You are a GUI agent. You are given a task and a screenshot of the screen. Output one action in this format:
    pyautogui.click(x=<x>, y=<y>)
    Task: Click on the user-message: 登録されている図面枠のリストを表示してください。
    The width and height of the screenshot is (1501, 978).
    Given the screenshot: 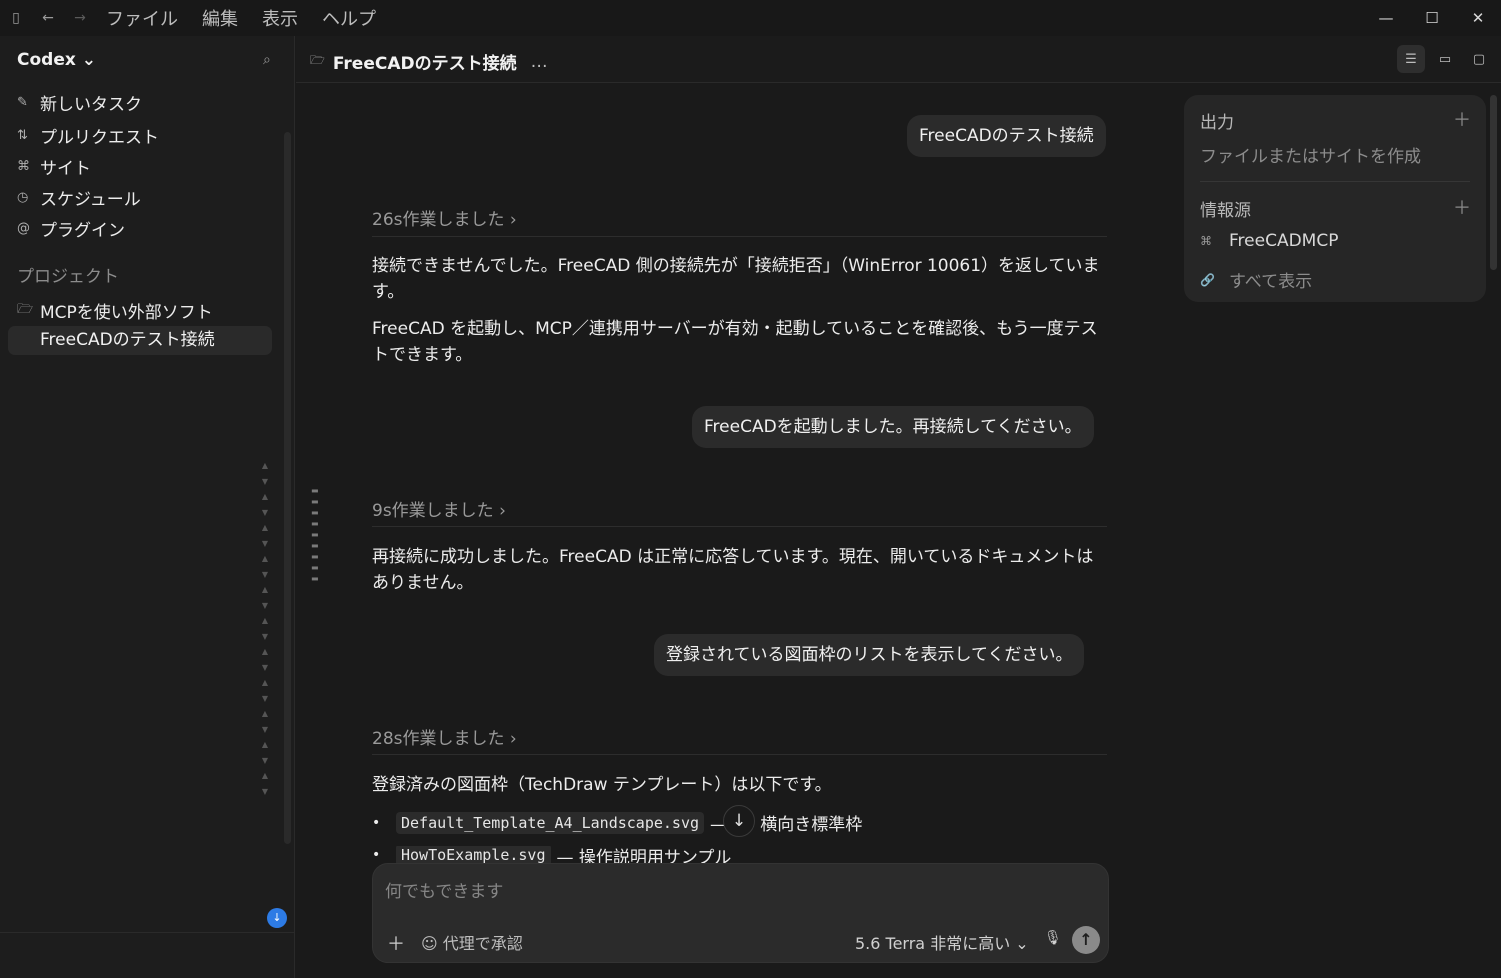 What is the action you would take?
    pyautogui.click(x=869, y=655)
    